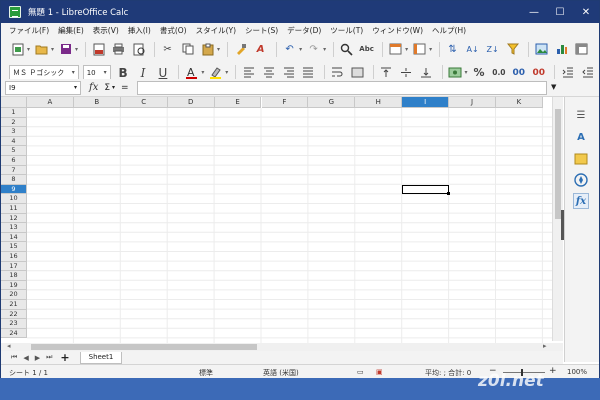 This screenshot has width=600, height=400. What do you see at coordinates (285, 102) in the screenshot?
I see `column-header-f: F` at bounding box center [285, 102].